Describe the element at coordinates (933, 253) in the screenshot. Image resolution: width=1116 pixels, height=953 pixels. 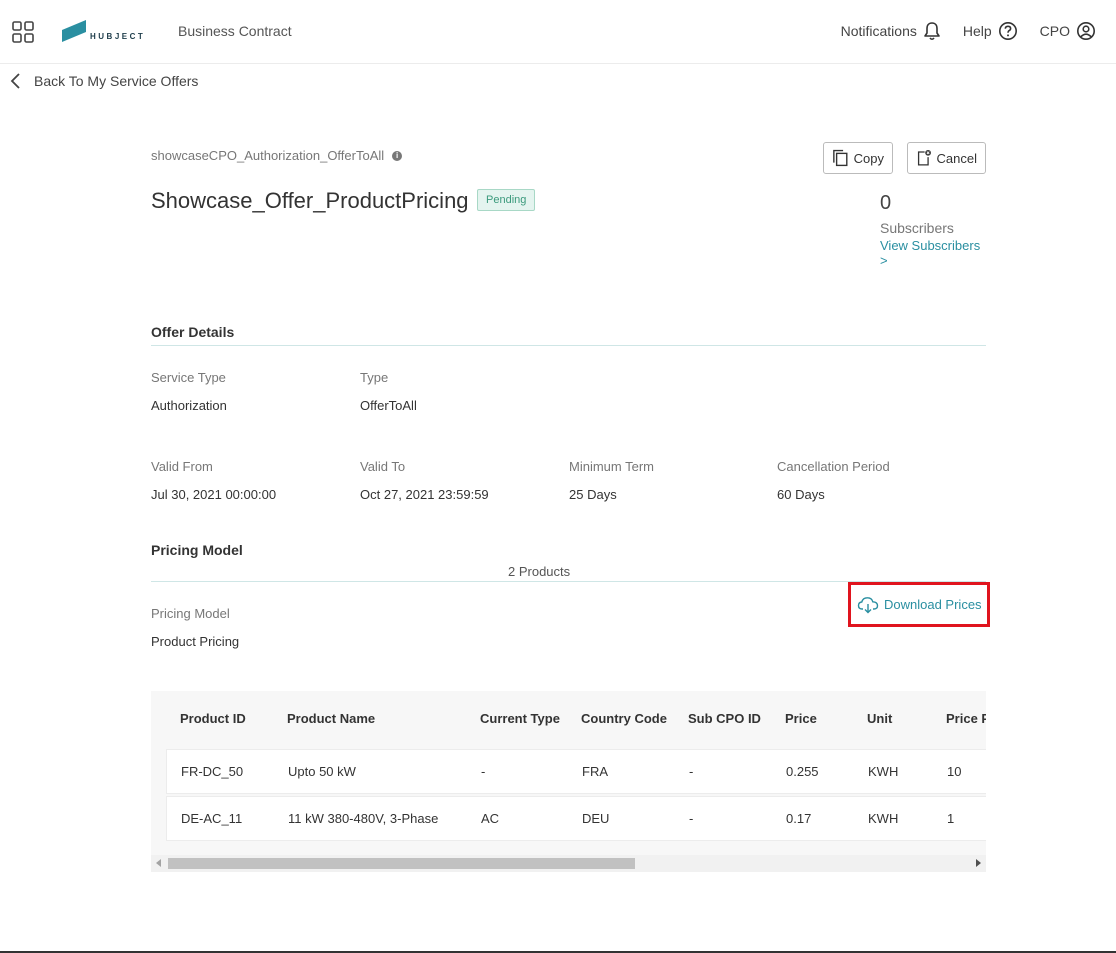
I see `view-subscribers-link: View Subscribers >` at that location.